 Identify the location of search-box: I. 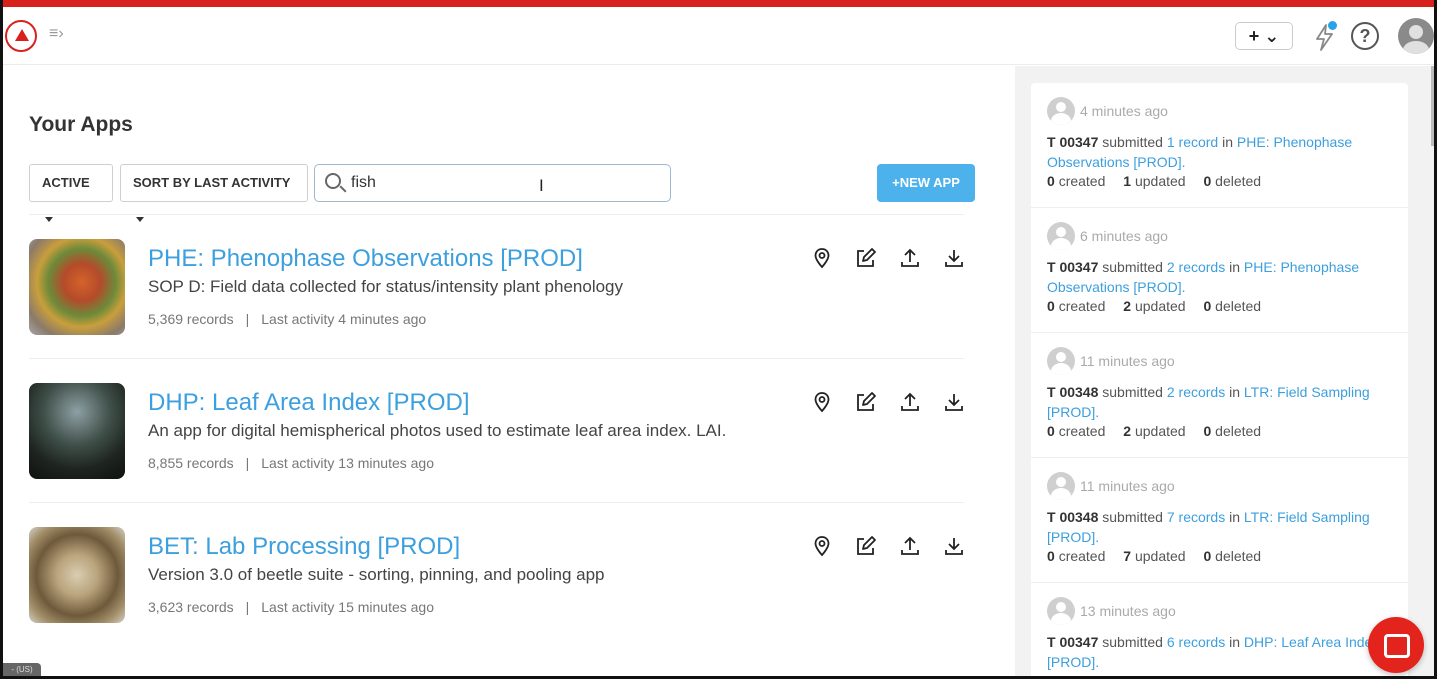
(492, 183).